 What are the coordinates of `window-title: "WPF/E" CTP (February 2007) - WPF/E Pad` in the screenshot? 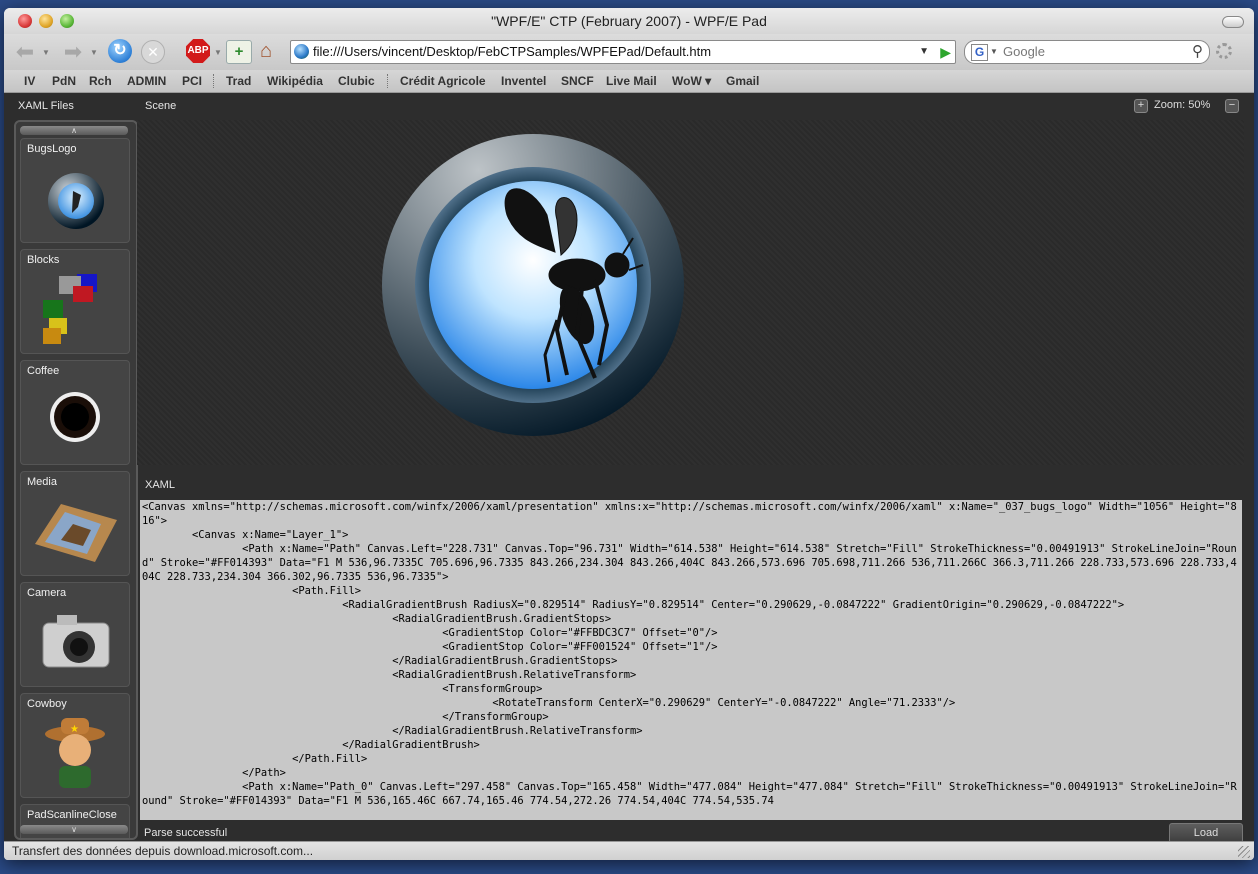 It's located at (629, 21).